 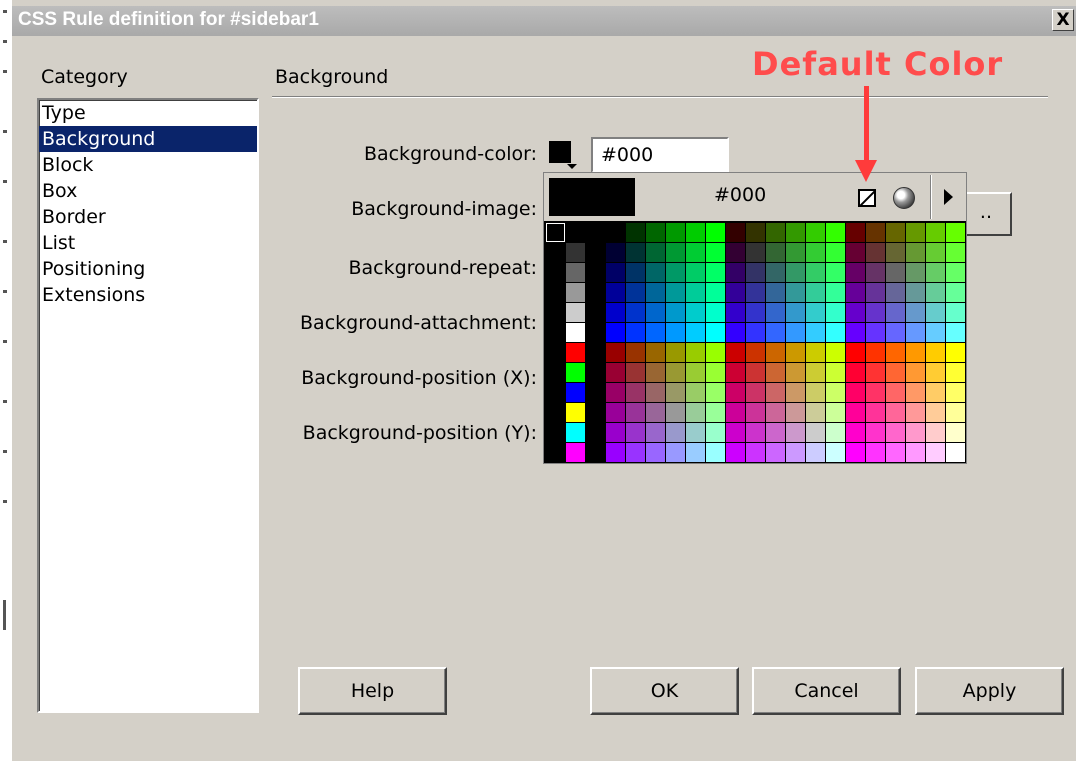 I want to click on category-item-positioning: Positioning, so click(x=148, y=269).